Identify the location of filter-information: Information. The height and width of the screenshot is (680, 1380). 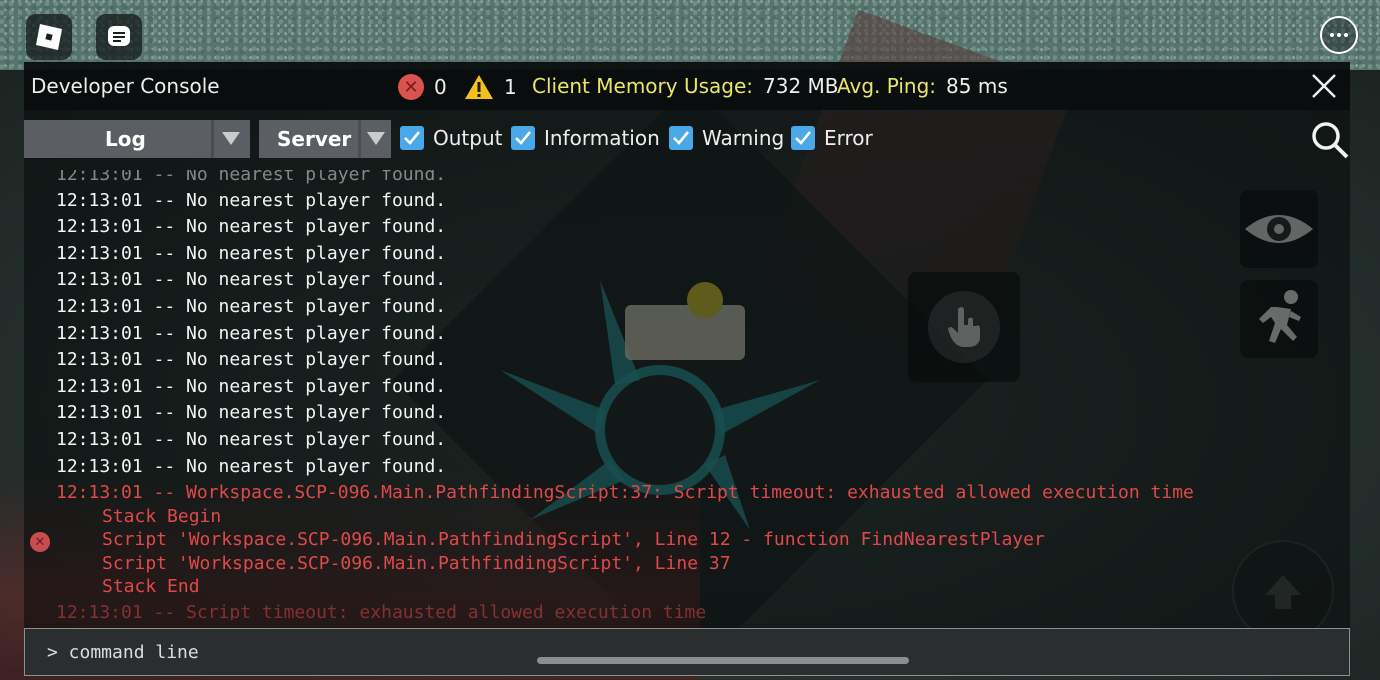
(585, 138).